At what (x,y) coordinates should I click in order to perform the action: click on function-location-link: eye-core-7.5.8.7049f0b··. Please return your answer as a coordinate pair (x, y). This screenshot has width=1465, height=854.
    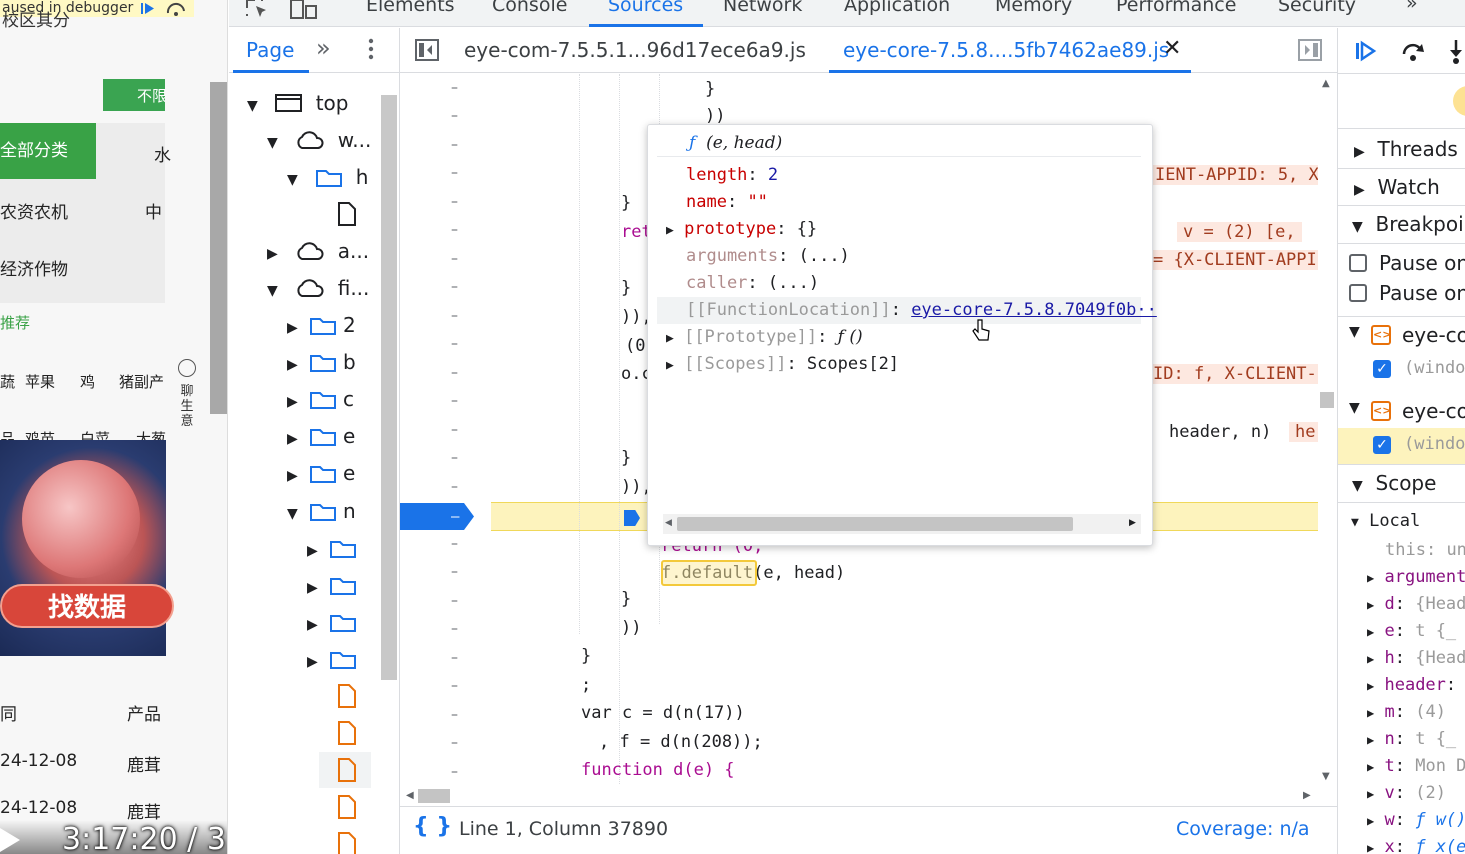
    Looking at the image, I should click on (1034, 310).